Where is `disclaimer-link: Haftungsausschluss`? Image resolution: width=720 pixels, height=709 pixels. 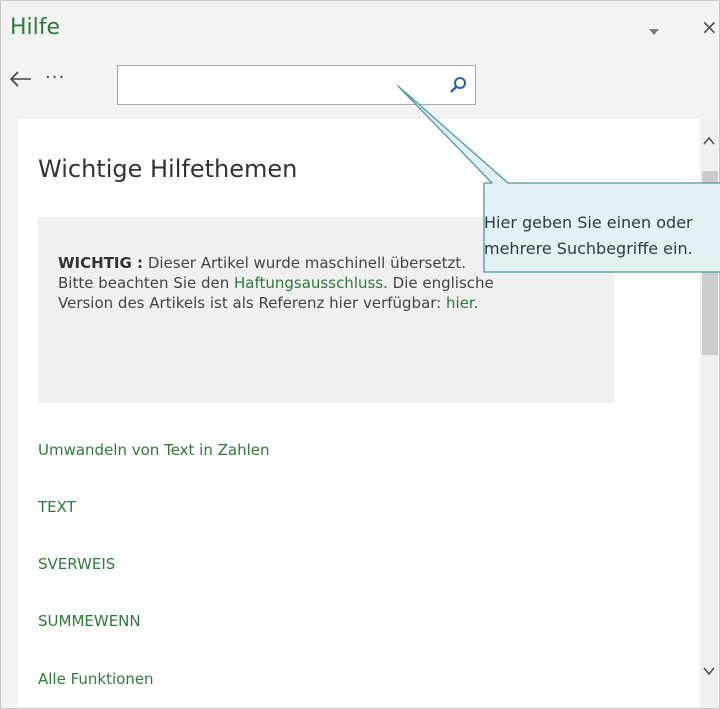 disclaimer-link: Haftungsausschluss is located at coordinates (308, 283).